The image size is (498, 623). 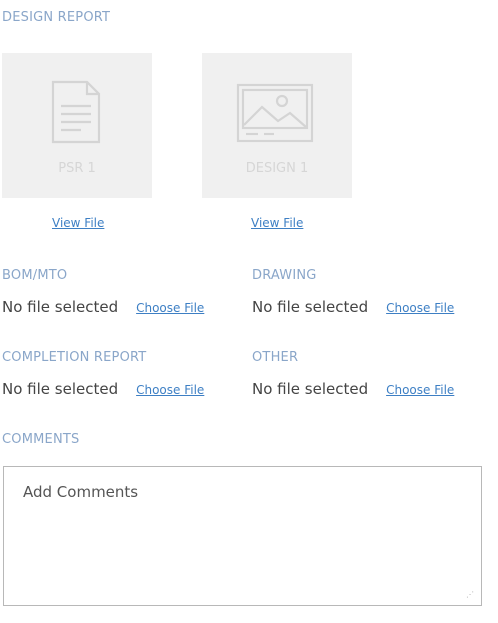 What do you see at coordinates (310, 307) in the screenshot?
I see `drawing-file-status: No file selected` at bounding box center [310, 307].